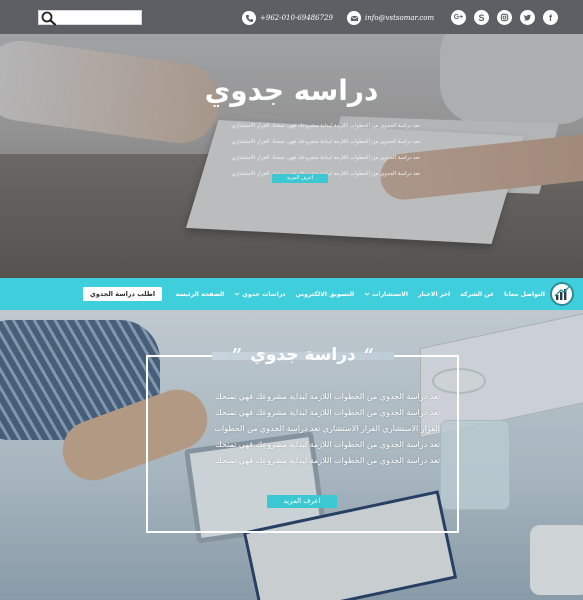 The image size is (583, 600). I want to click on nav-item-label: عن الشركة, so click(477, 294).